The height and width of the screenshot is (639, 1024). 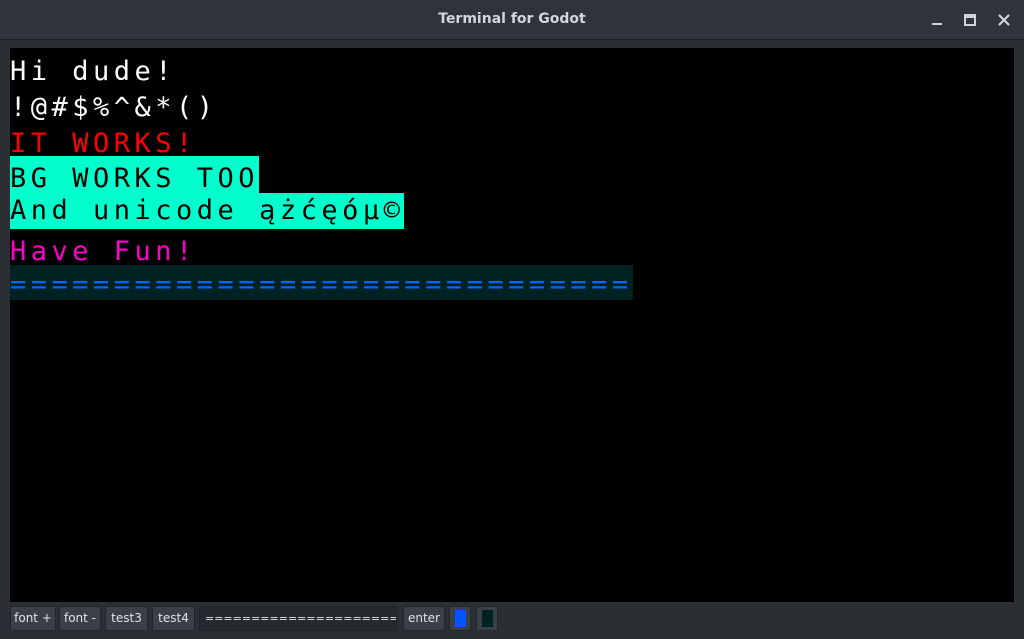 What do you see at coordinates (80, 618) in the screenshot?
I see `font-minus-button: font -` at bounding box center [80, 618].